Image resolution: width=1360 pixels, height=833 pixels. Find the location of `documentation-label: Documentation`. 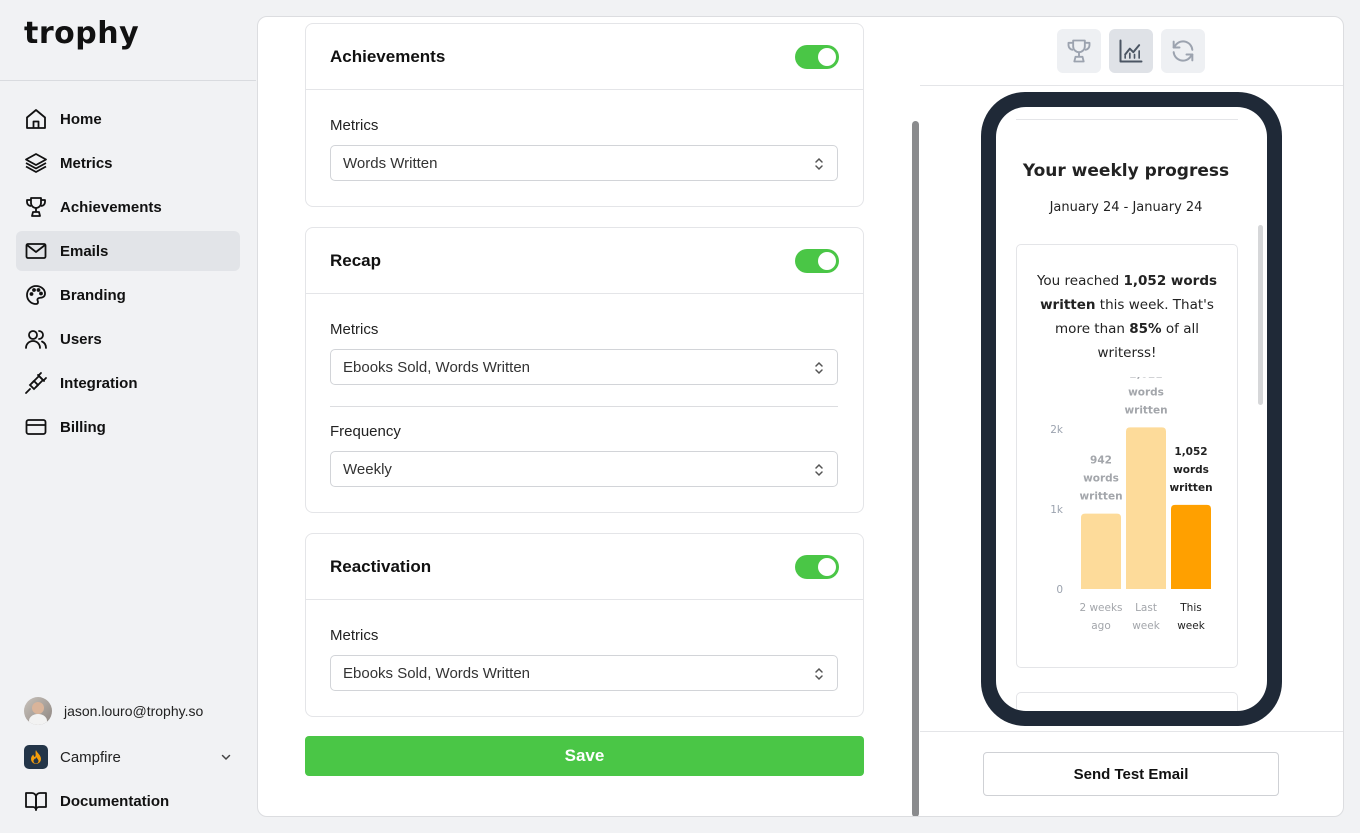

documentation-label: Documentation is located at coordinates (115, 801).